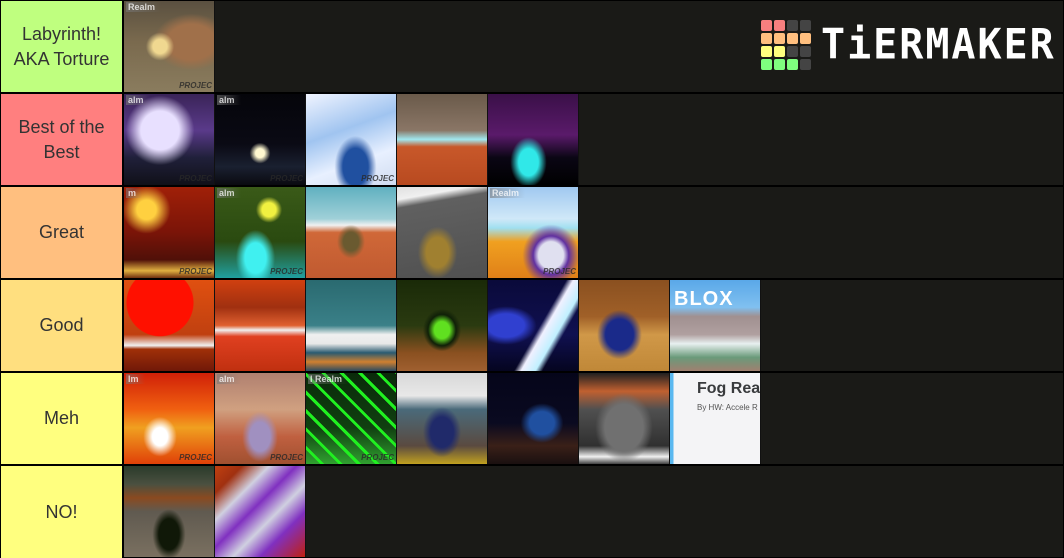 The height and width of the screenshot is (558, 1064). Describe the element at coordinates (169, 46) in the screenshot. I see `tier-item-labyrinth-monster-car: Realm PROJEC` at that location.